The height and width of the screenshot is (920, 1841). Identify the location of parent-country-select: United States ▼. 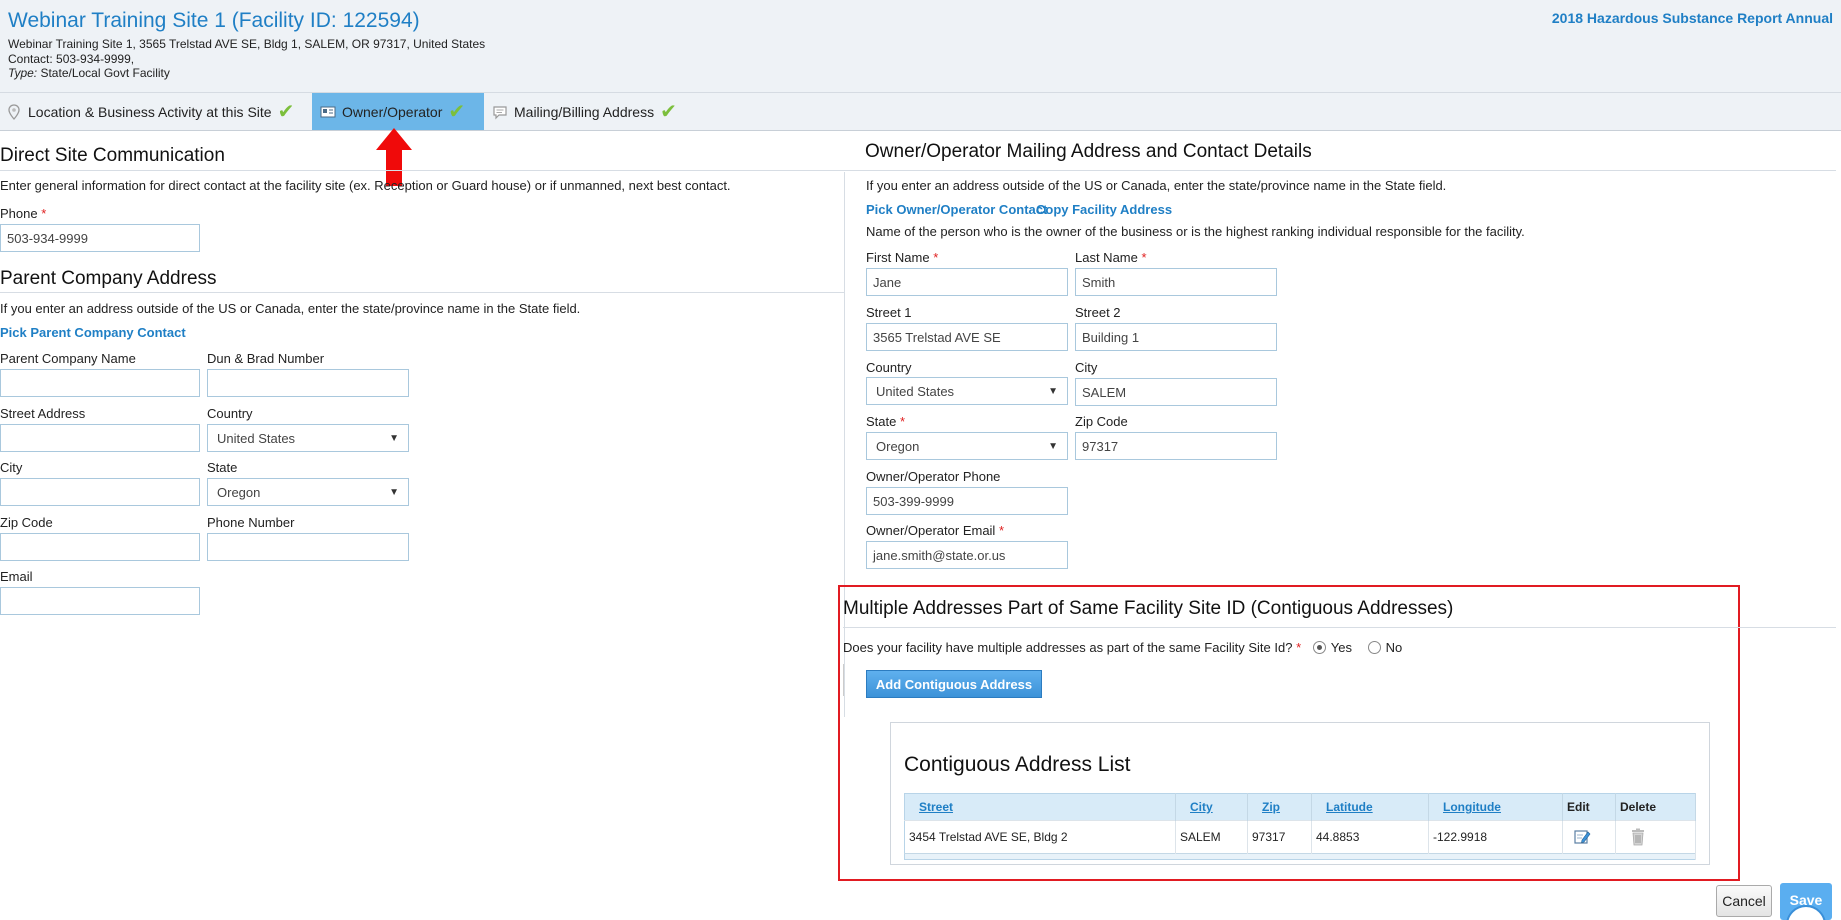
(308, 438).